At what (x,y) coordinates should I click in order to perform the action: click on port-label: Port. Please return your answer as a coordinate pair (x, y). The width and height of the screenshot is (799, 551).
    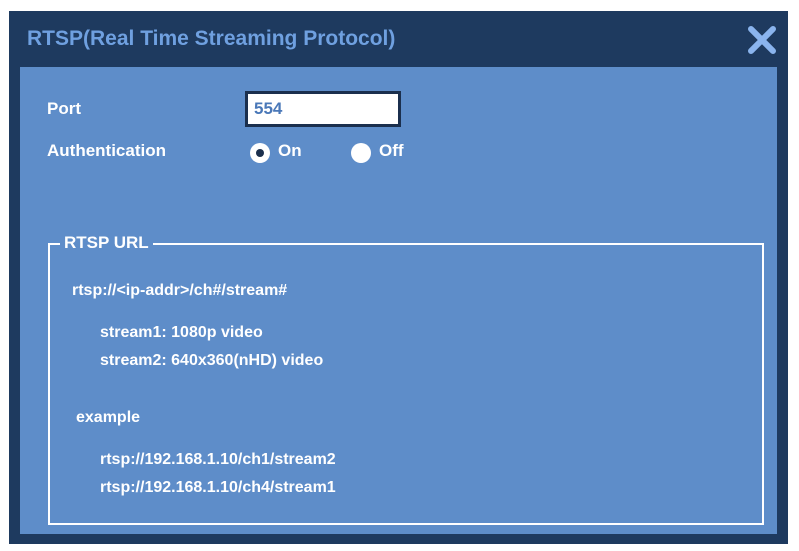
    Looking at the image, I should click on (64, 108).